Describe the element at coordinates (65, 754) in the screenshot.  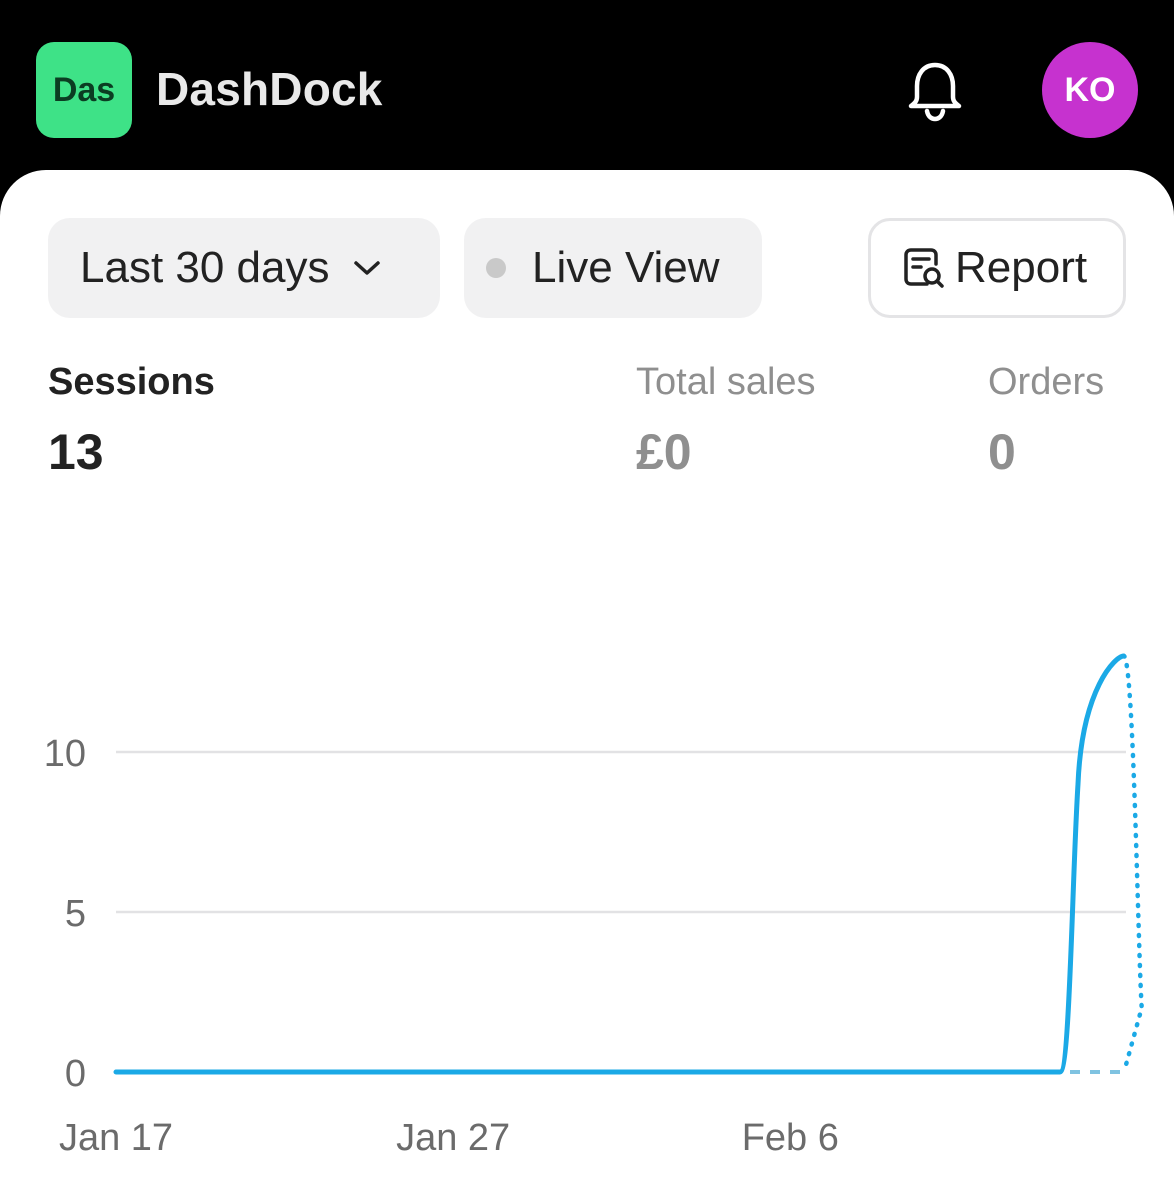
I see `y-tick-label: 10` at that location.